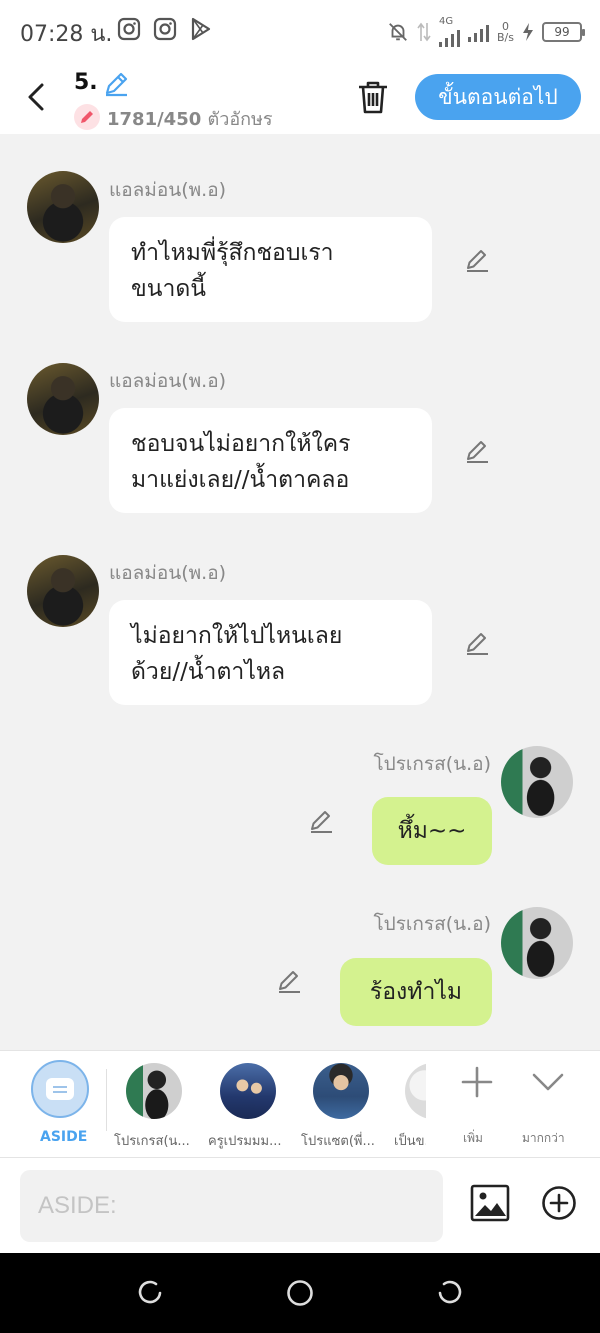 This screenshot has width=600, height=1333. What do you see at coordinates (106, 1100) in the screenshot?
I see `divider` at bounding box center [106, 1100].